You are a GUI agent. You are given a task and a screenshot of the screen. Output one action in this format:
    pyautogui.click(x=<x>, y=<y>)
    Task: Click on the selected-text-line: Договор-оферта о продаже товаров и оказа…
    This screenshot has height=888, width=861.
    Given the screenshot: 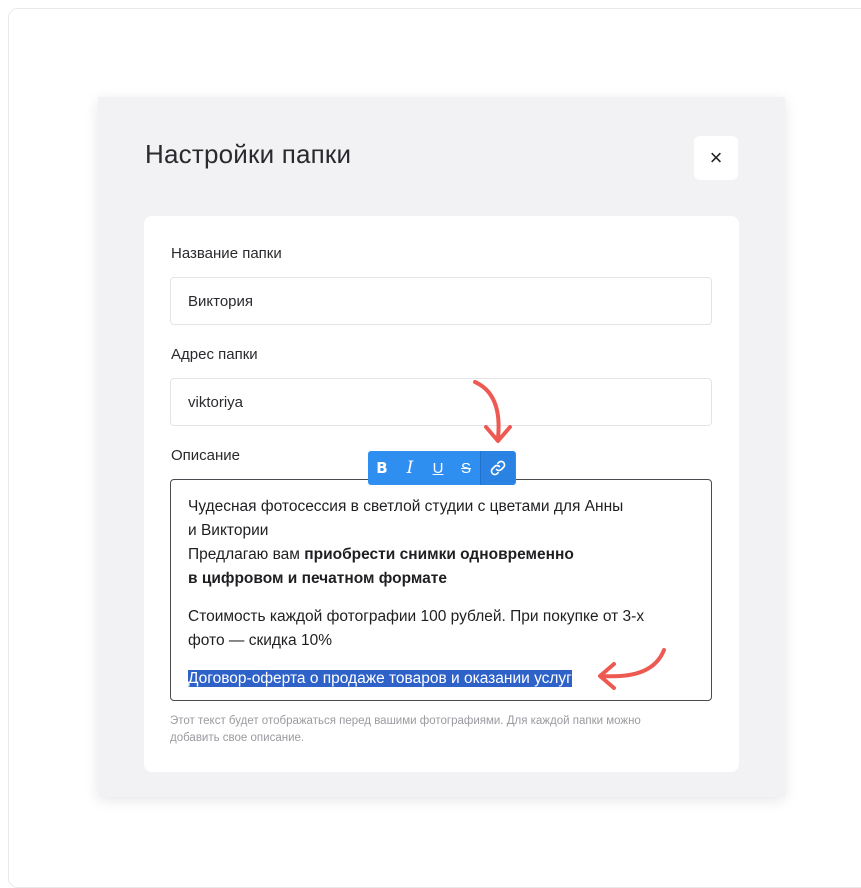 What is the action you would take?
    pyautogui.click(x=441, y=679)
    